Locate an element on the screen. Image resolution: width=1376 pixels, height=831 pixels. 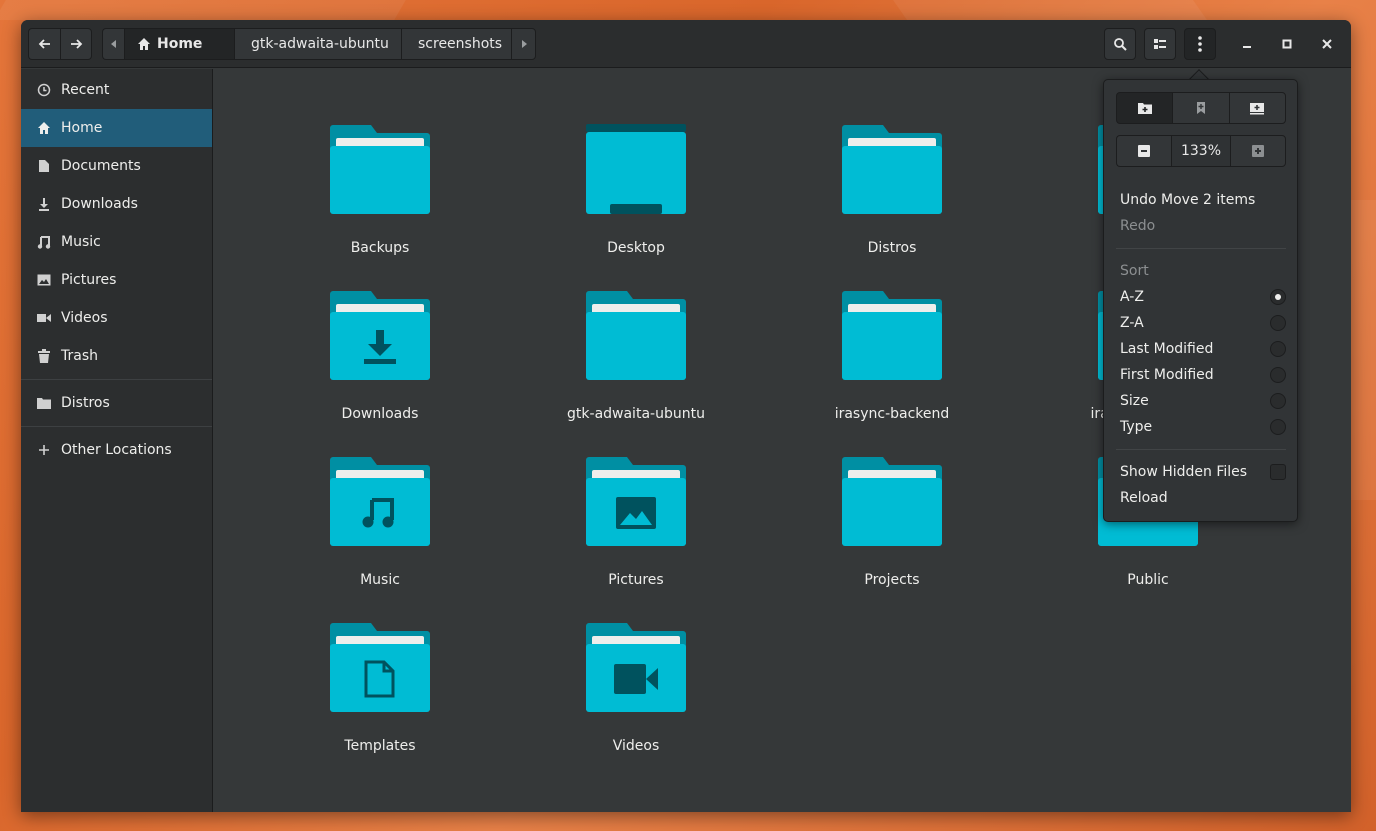
folder-name: Pictures is located at coordinates (636, 580).